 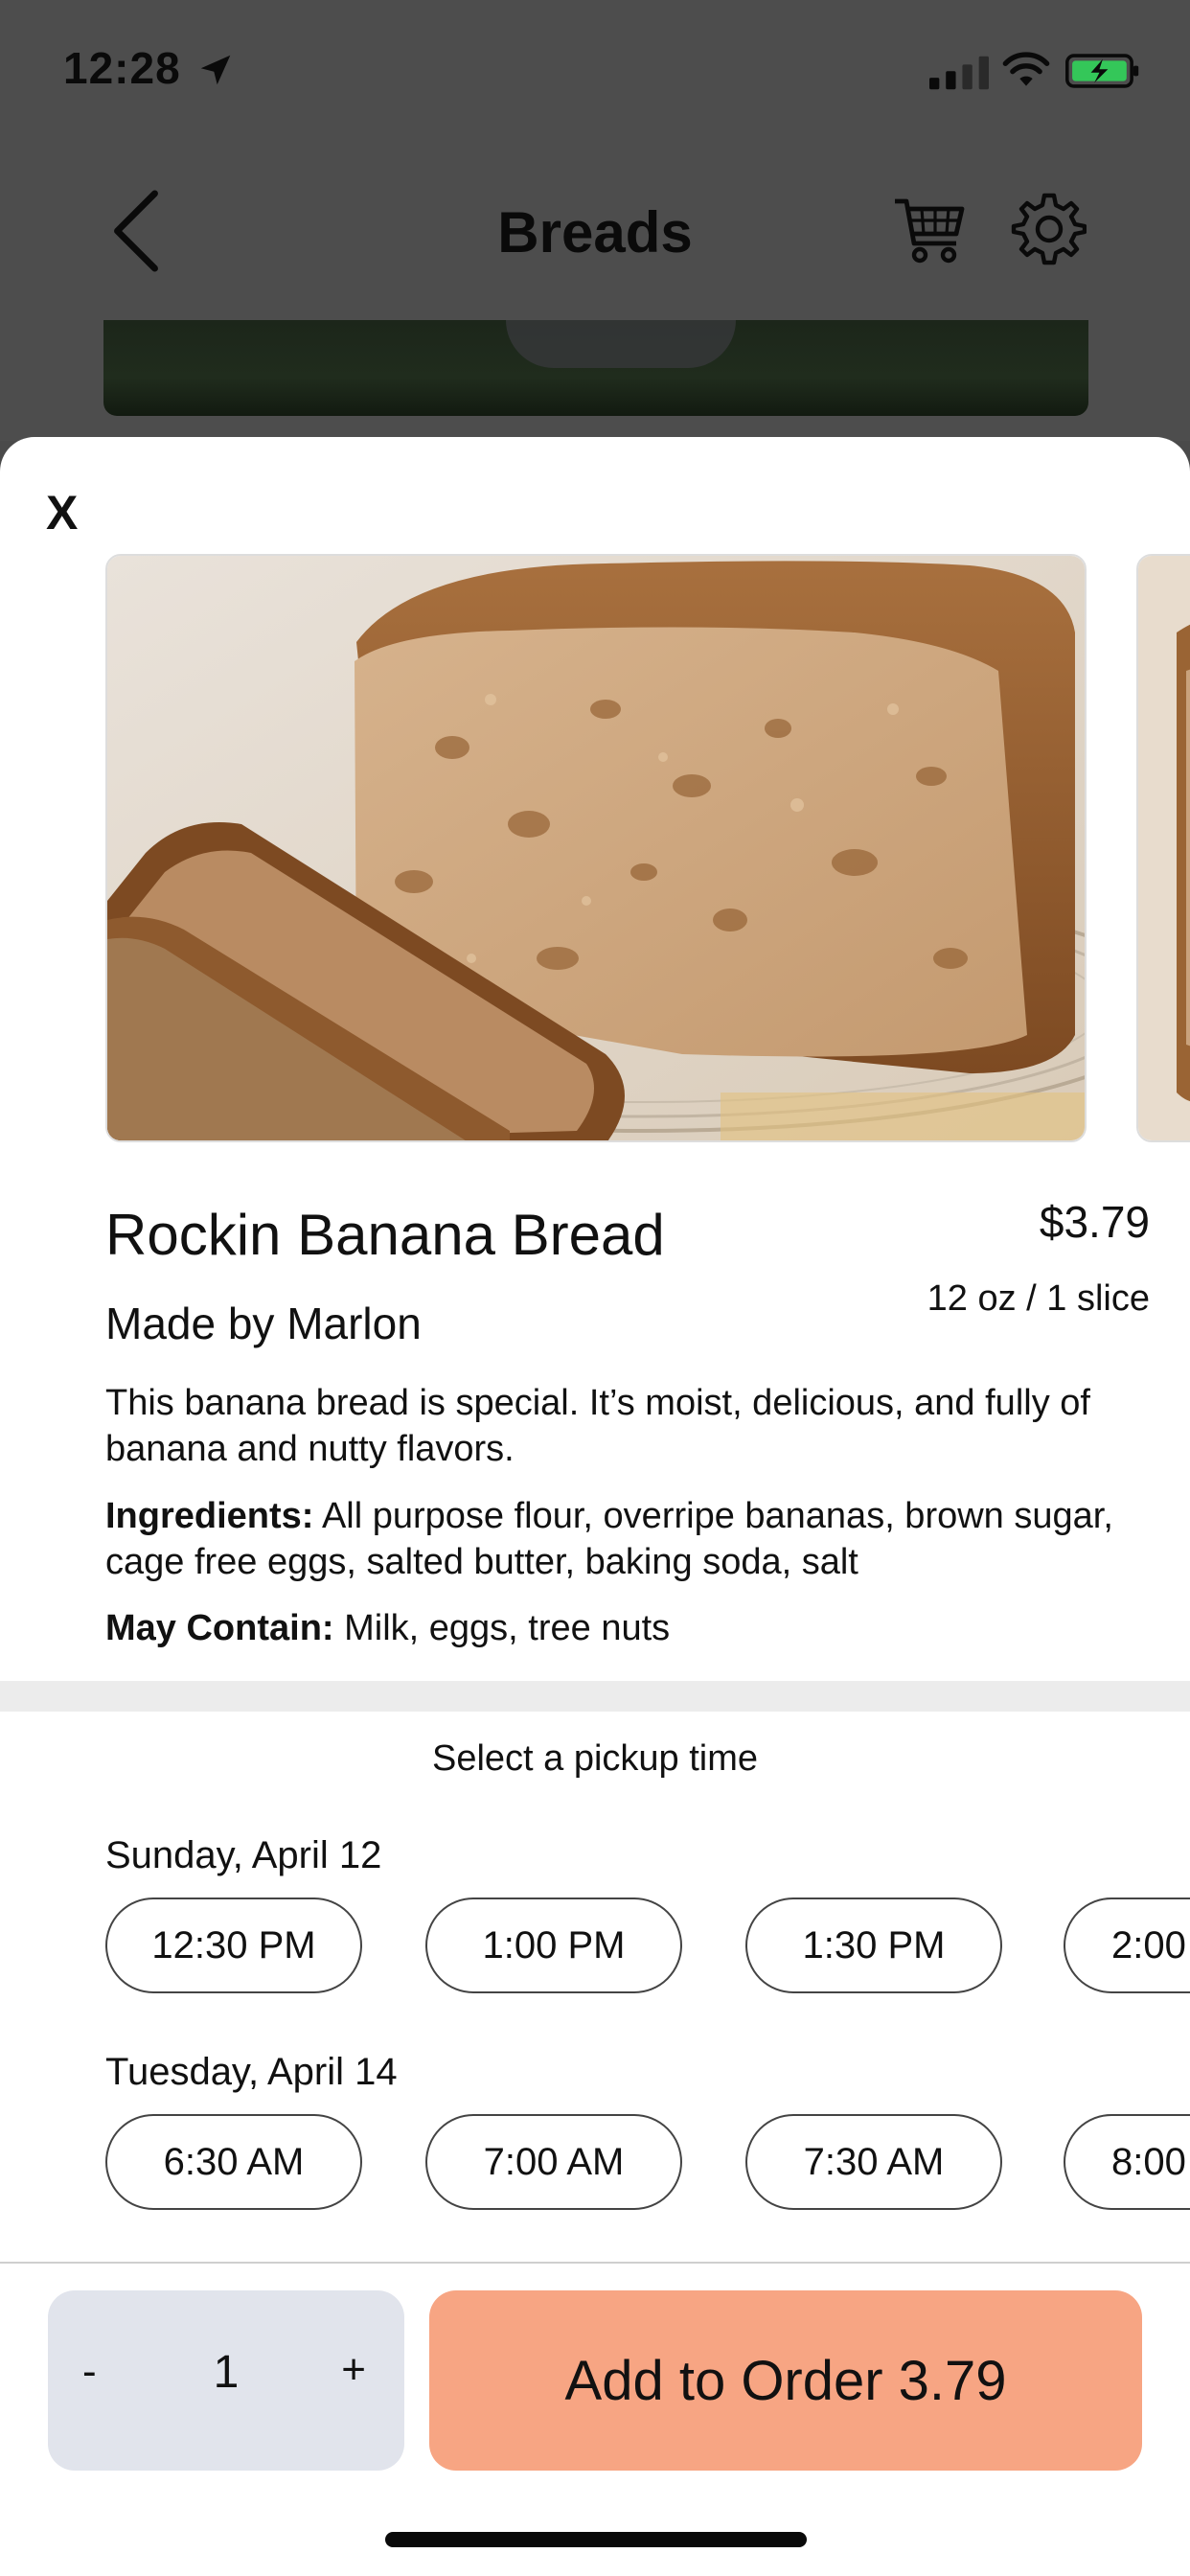 I want to click on pickup-slot: 1:00 PM, so click(x=554, y=1945).